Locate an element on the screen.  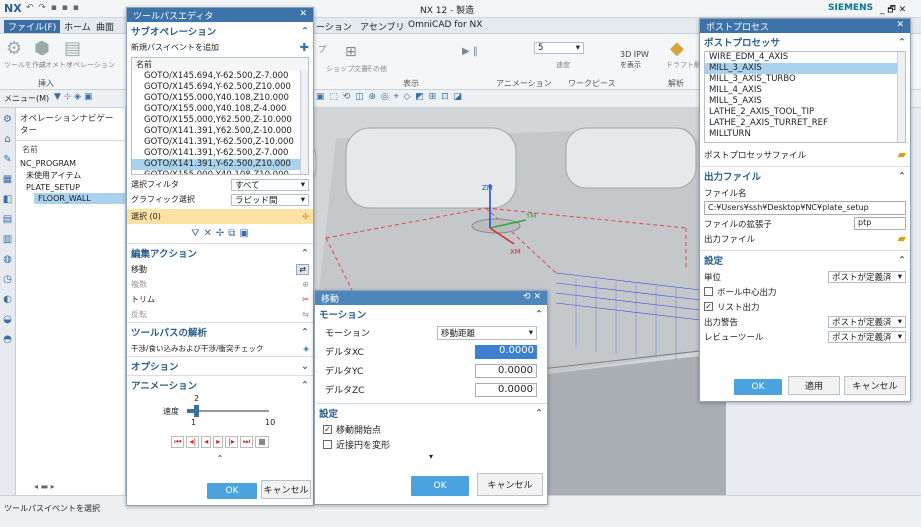
menu-button: メニュー(M) is located at coordinates (26, 98).